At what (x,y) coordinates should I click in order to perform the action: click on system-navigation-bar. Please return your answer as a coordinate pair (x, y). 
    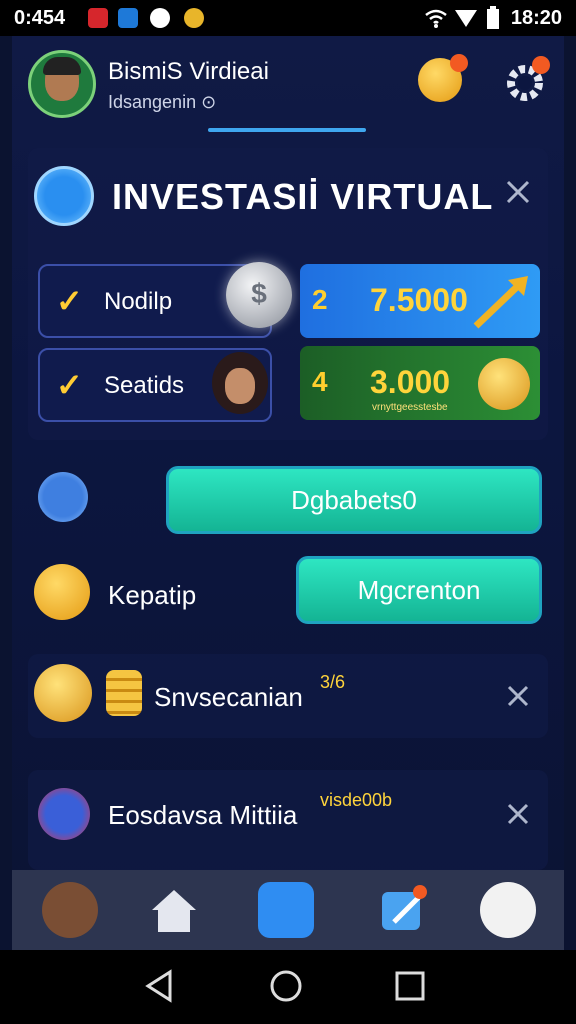
    Looking at the image, I should click on (288, 987).